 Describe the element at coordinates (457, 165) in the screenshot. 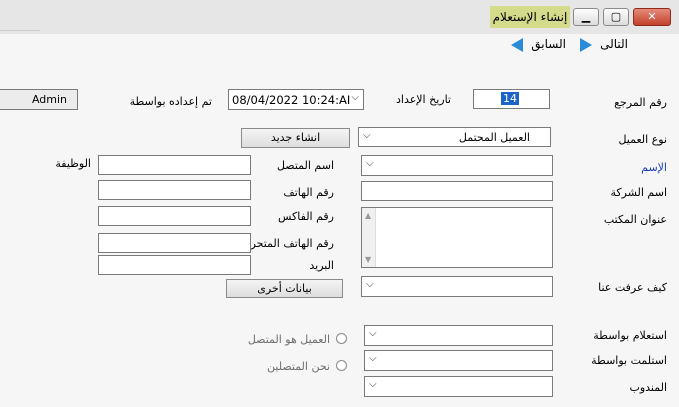

I see `name-select: ⌵` at that location.